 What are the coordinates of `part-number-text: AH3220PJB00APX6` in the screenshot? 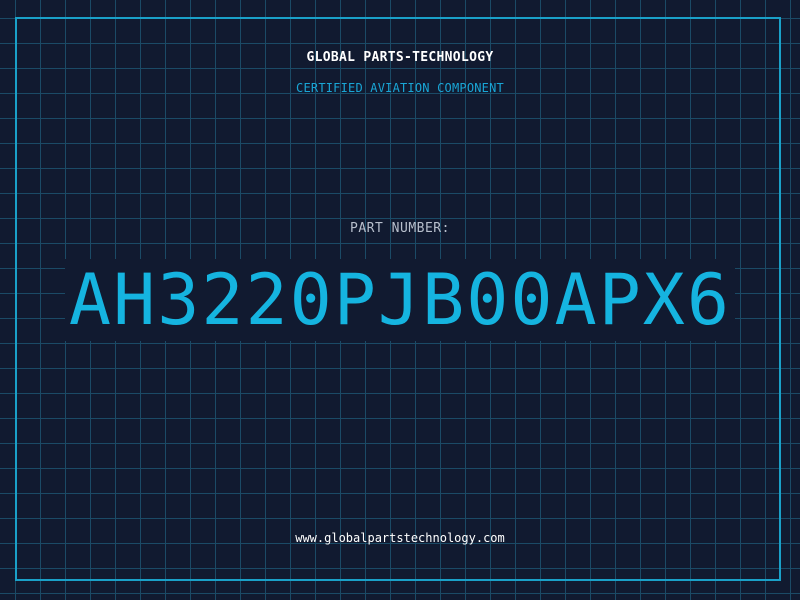 It's located at (400, 300).